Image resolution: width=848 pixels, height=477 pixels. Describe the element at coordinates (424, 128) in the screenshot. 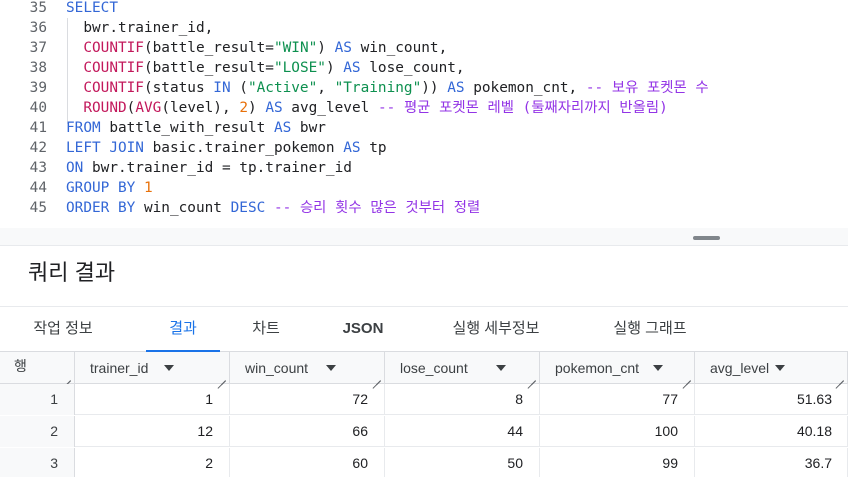

I see `code-line: 41 FROM battle_with_result AS bwr` at that location.